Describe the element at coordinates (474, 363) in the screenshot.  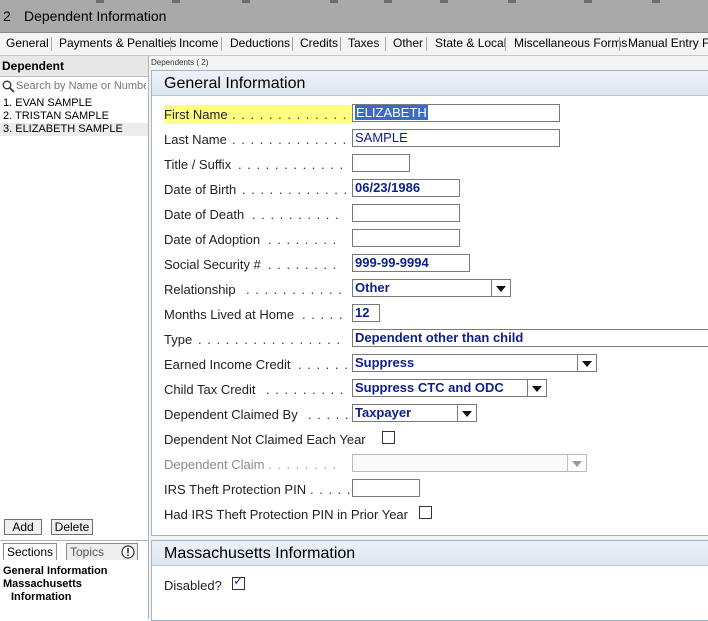
I see `earned-income-credit-select: Suppress` at that location.